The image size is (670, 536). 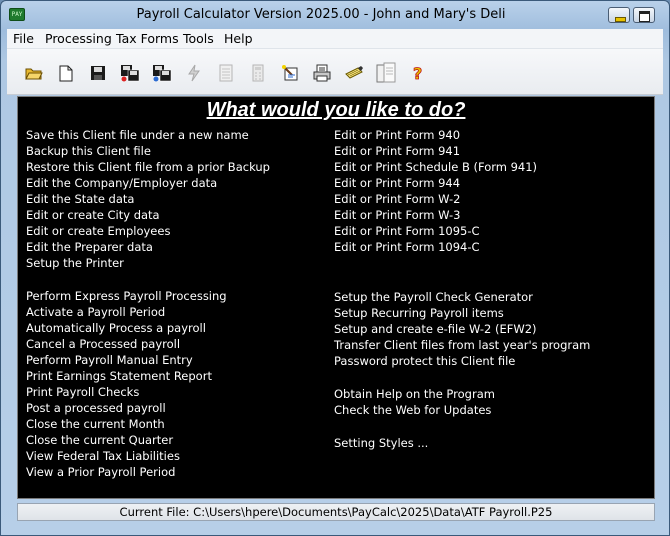 What do you see at coordinates (491, 361) in the screenshot?
I see `option-password-protect: Password protect this Client file` at bounding box center [491, 361].